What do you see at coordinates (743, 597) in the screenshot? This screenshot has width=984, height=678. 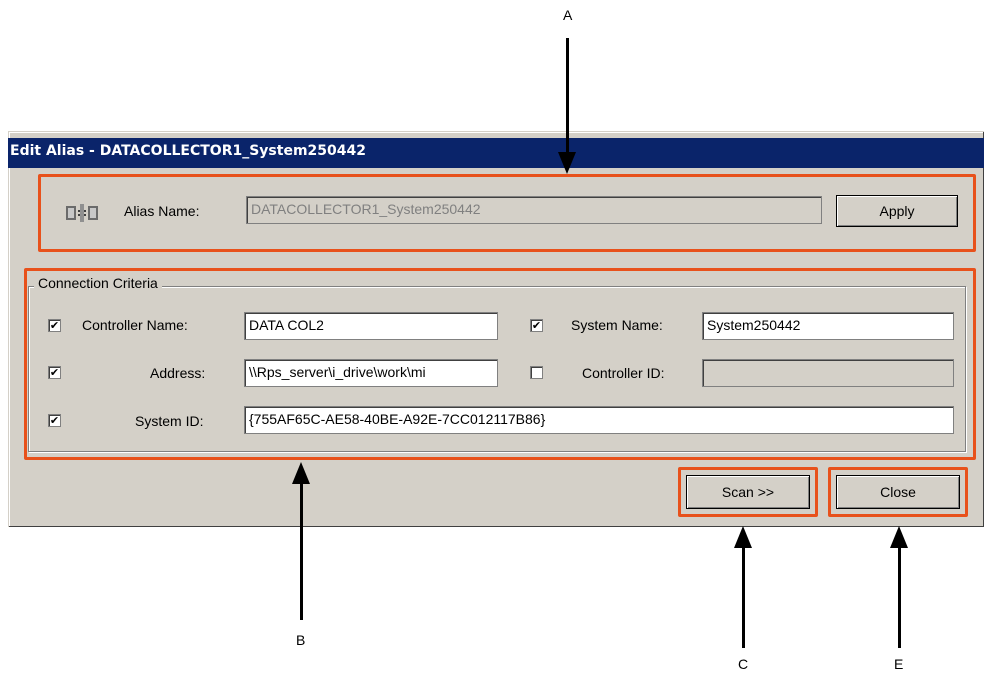 I see `callout-c-line` at bounding box center [743, 597].